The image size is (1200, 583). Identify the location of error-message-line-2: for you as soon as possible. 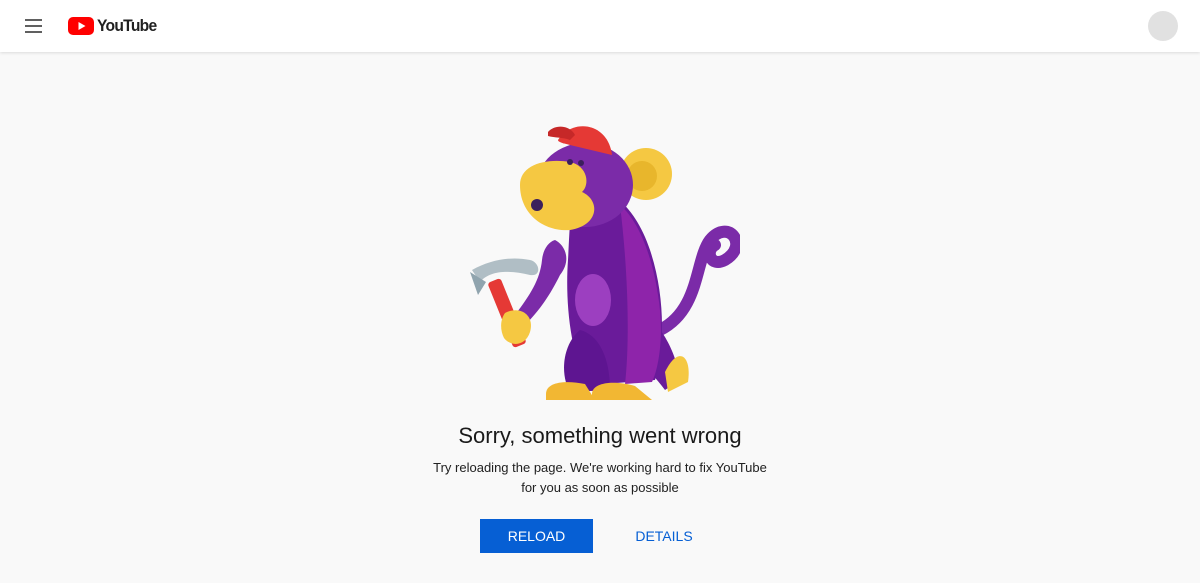
(600, 487).